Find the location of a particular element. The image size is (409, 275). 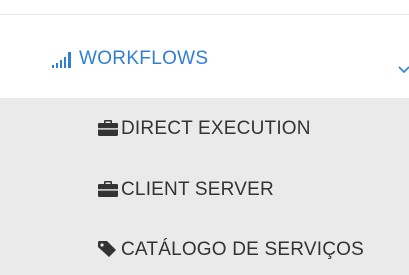

nav-section-label: WORKFLOWS is located at coordinates (144, 58).